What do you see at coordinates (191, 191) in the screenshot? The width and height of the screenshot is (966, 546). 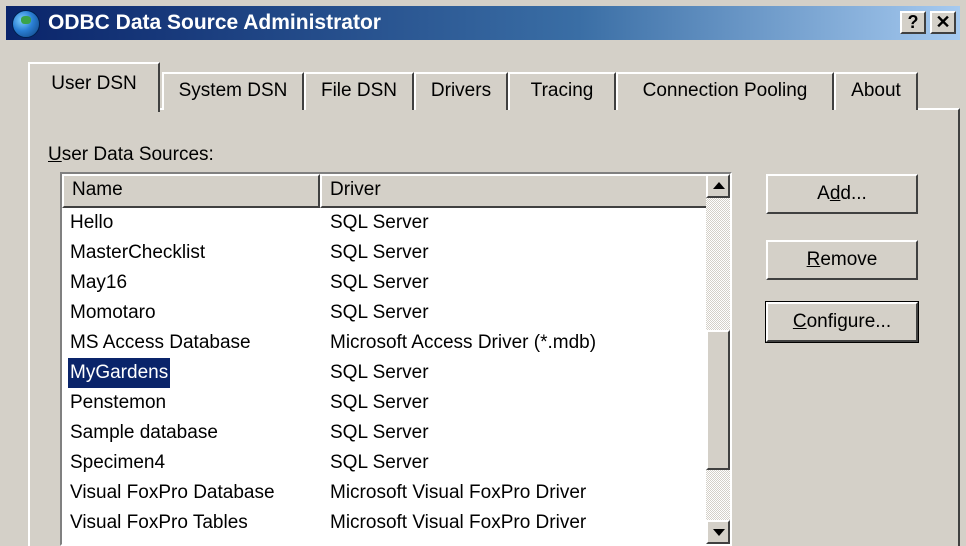 I see `column-header-name: Name` at bounding box center [191, 191].